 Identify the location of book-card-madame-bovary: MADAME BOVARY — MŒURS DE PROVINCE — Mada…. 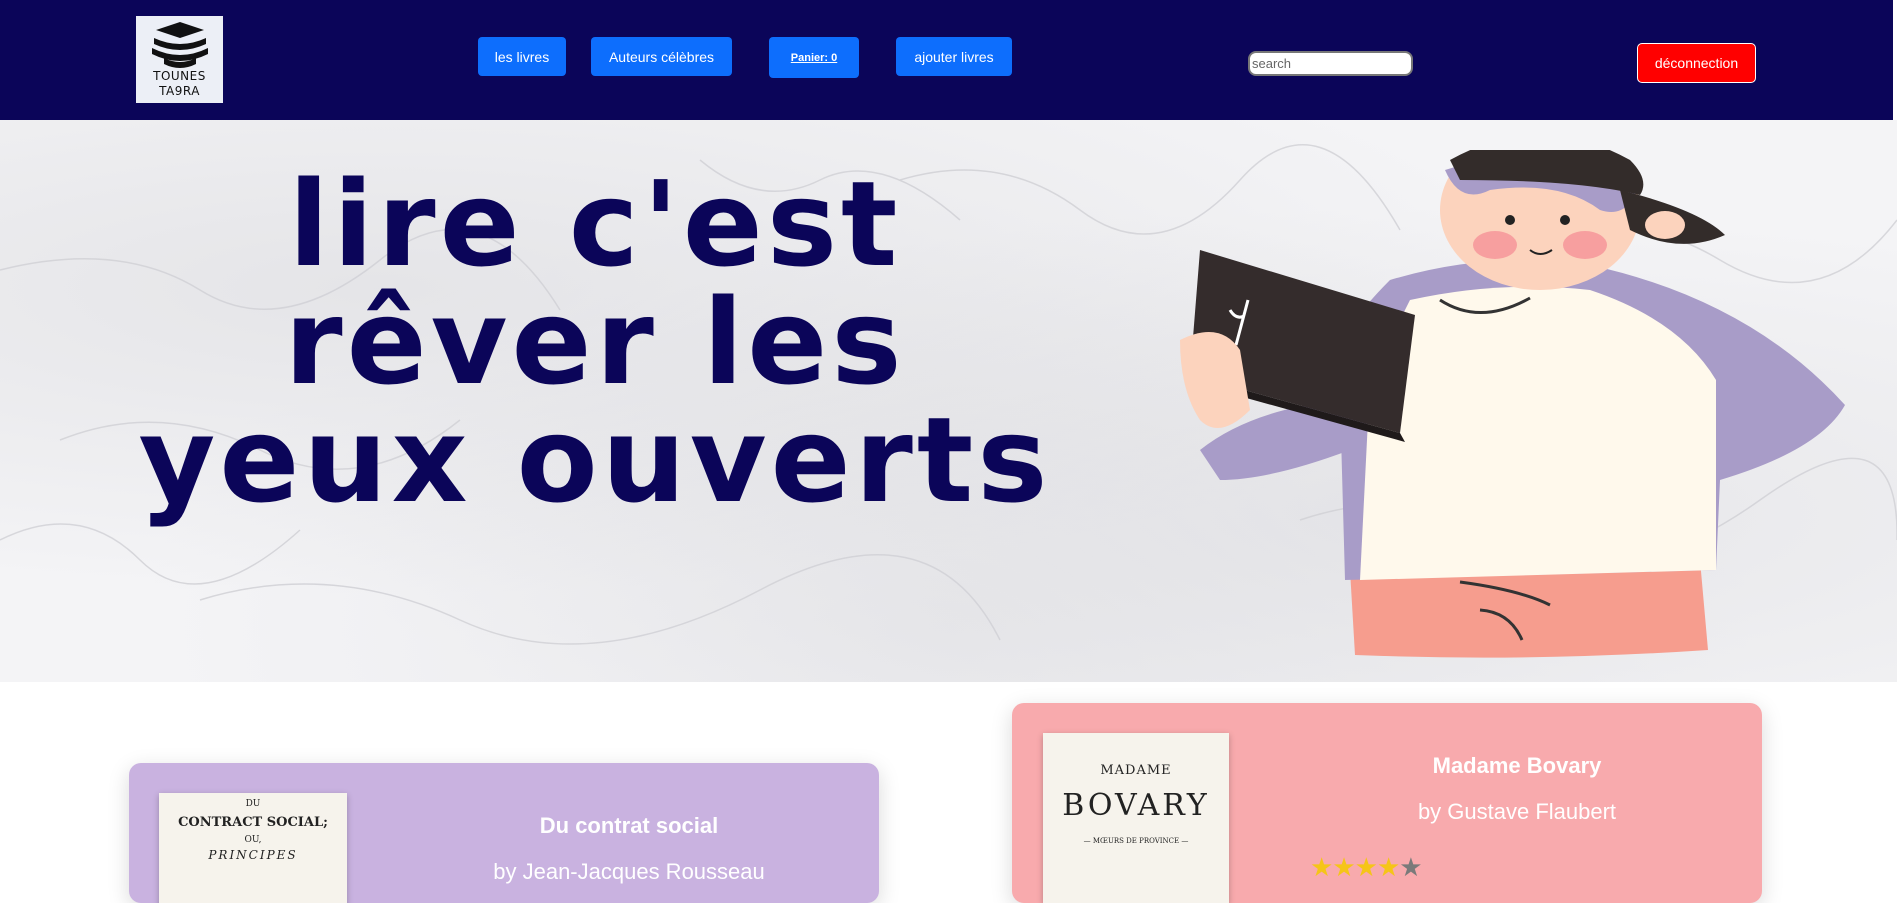
(1387, 803).